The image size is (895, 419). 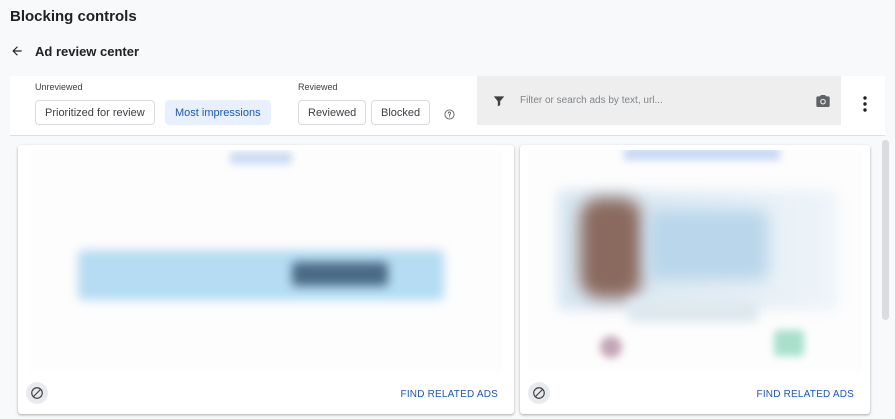 I want to click on filter-icon, so click(x=499, y=101).